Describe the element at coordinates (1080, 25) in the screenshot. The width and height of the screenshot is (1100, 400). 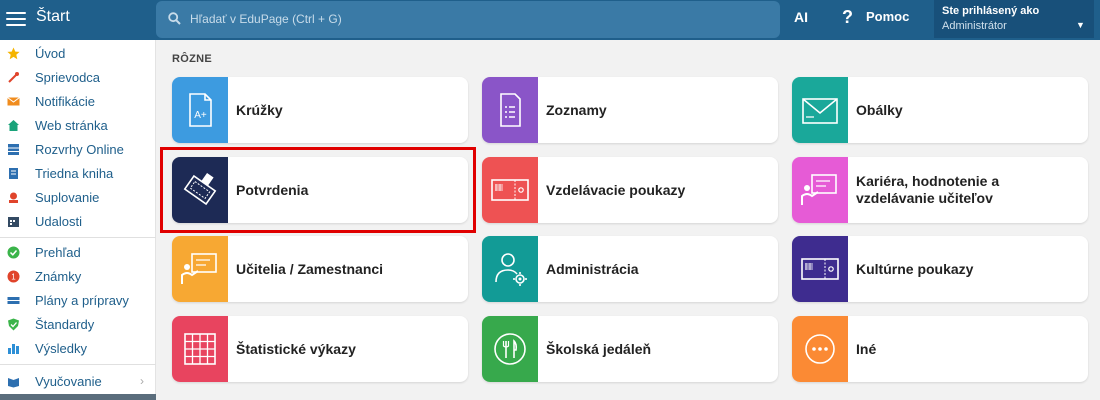
I see `caret-down-icon: ▼` at that location.